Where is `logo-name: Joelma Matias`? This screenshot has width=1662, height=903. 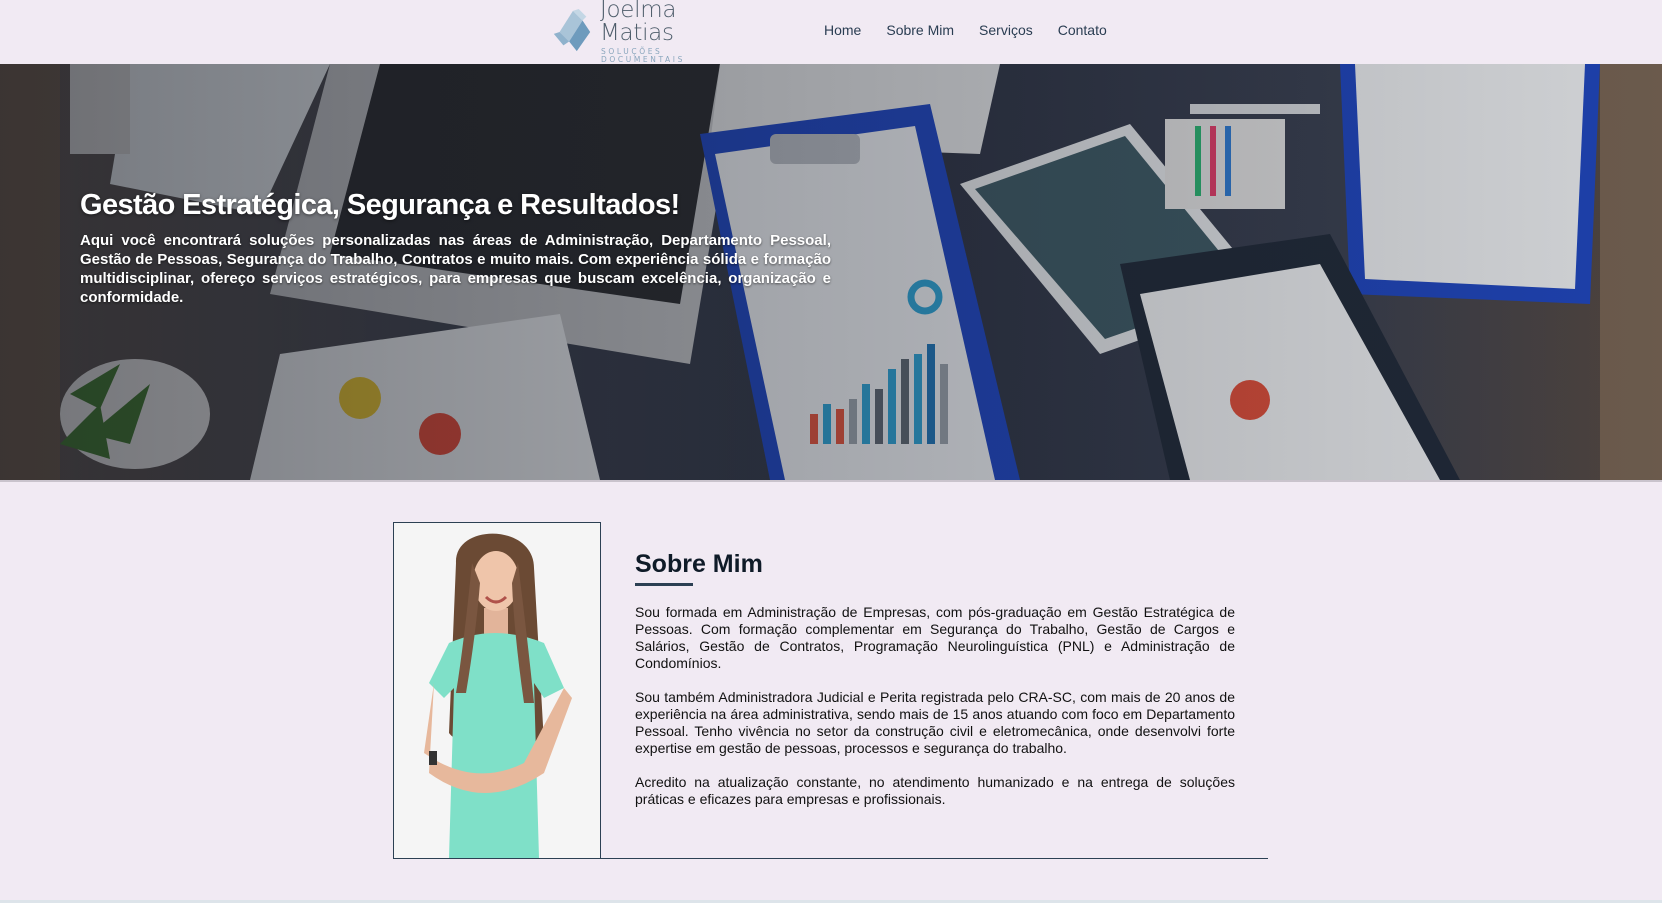
logo-name: Joelma Matias is located at coordinates (638, 23).